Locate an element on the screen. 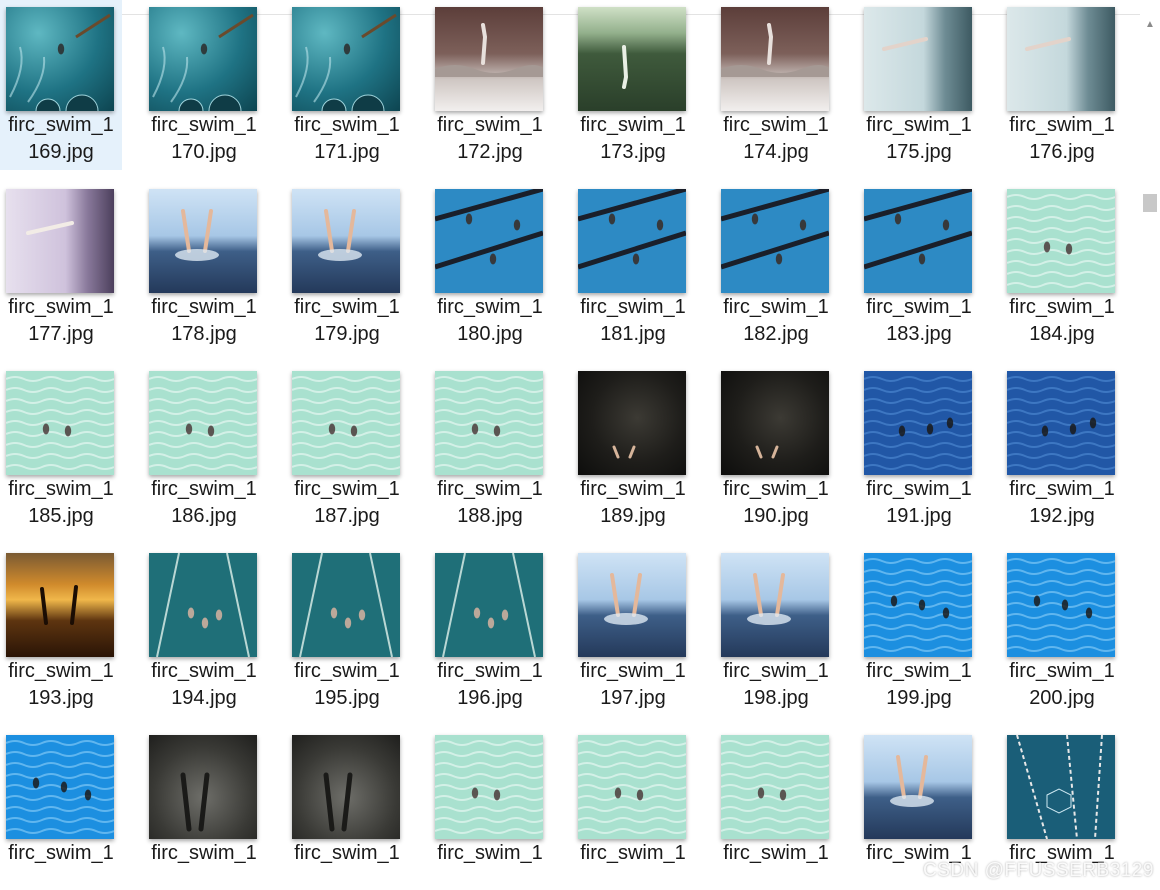 This screenshot has height=890, width=1160. file-tile: firc_swim_1 189.jpg is located at coordinates (633, 449).